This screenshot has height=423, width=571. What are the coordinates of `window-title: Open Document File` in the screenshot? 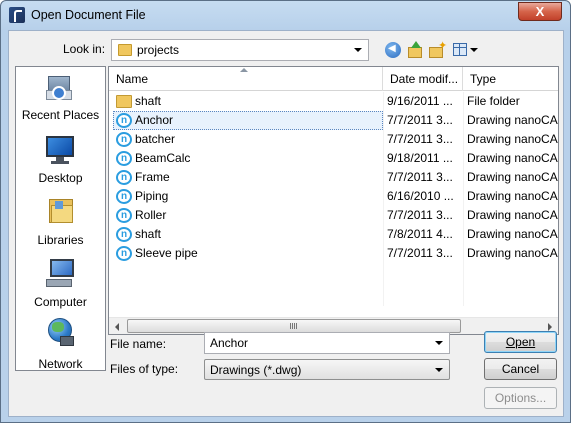 It's located at (88, 15).